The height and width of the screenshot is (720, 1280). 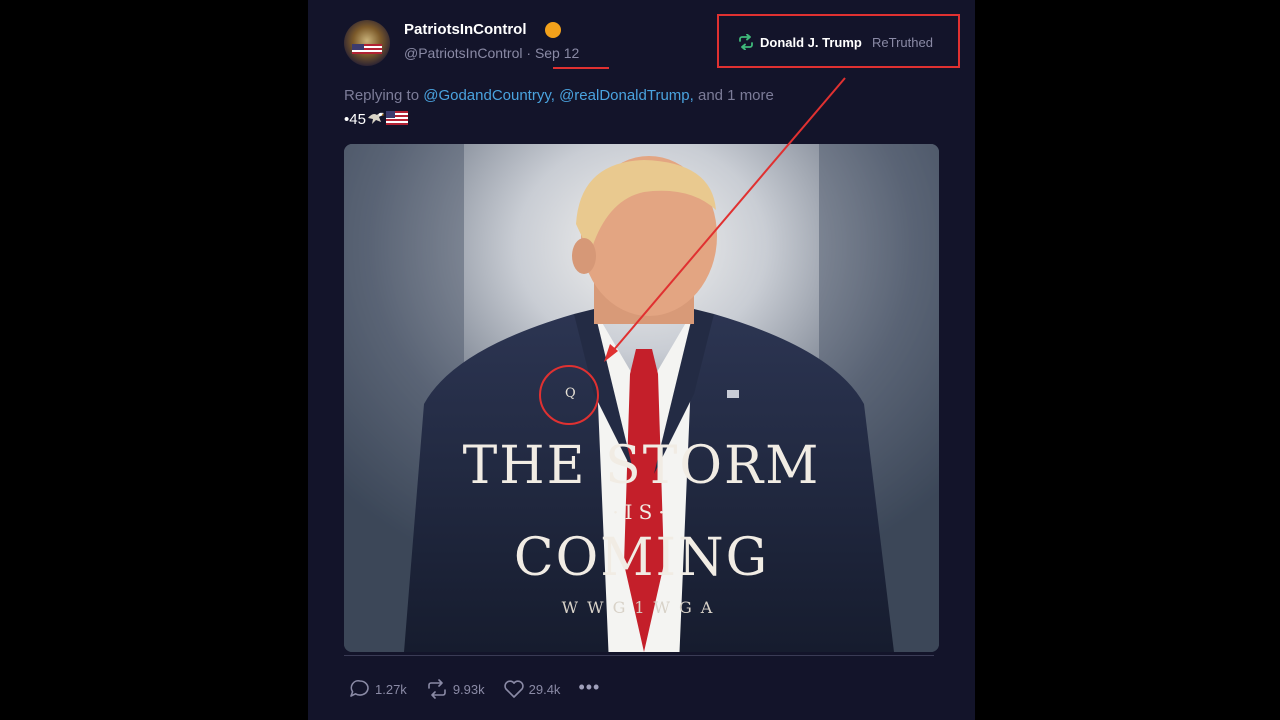 I want to click on reply-suffix: and 1 more, so click(x=736, y=95).